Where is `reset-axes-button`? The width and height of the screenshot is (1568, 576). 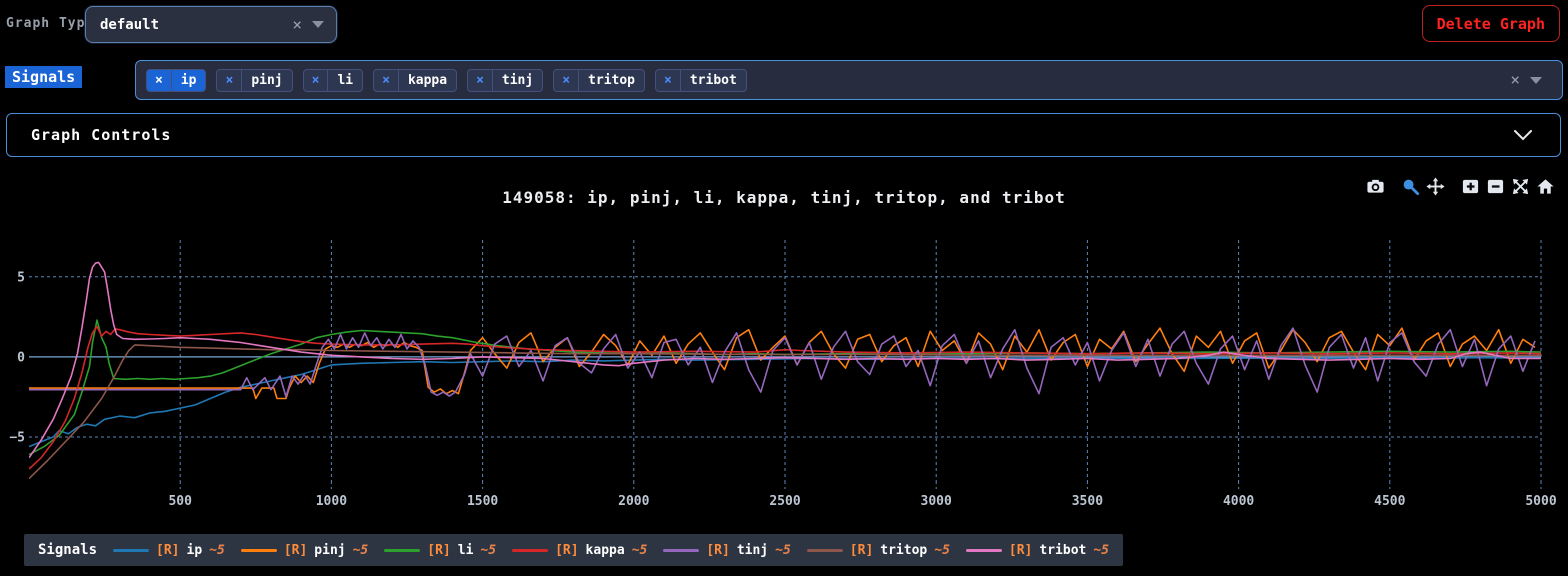
reset-axes-button is located at coordinates (1545, 187).